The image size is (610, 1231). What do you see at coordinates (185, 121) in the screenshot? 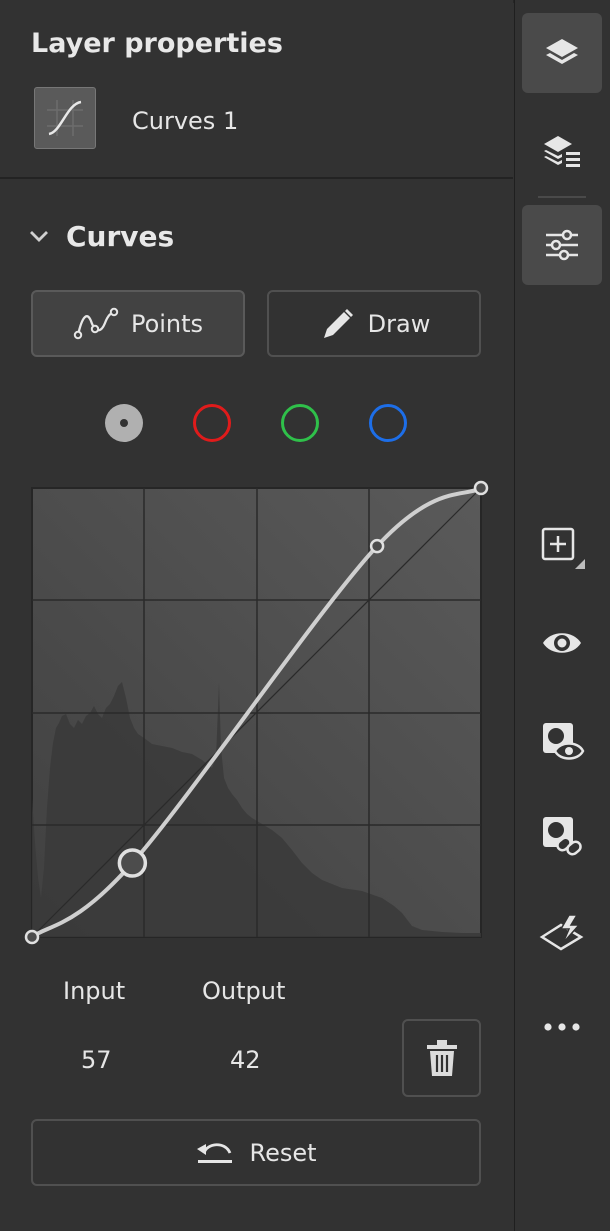
I see `layer-name: Curves 1` at bounding box center [185, 121].